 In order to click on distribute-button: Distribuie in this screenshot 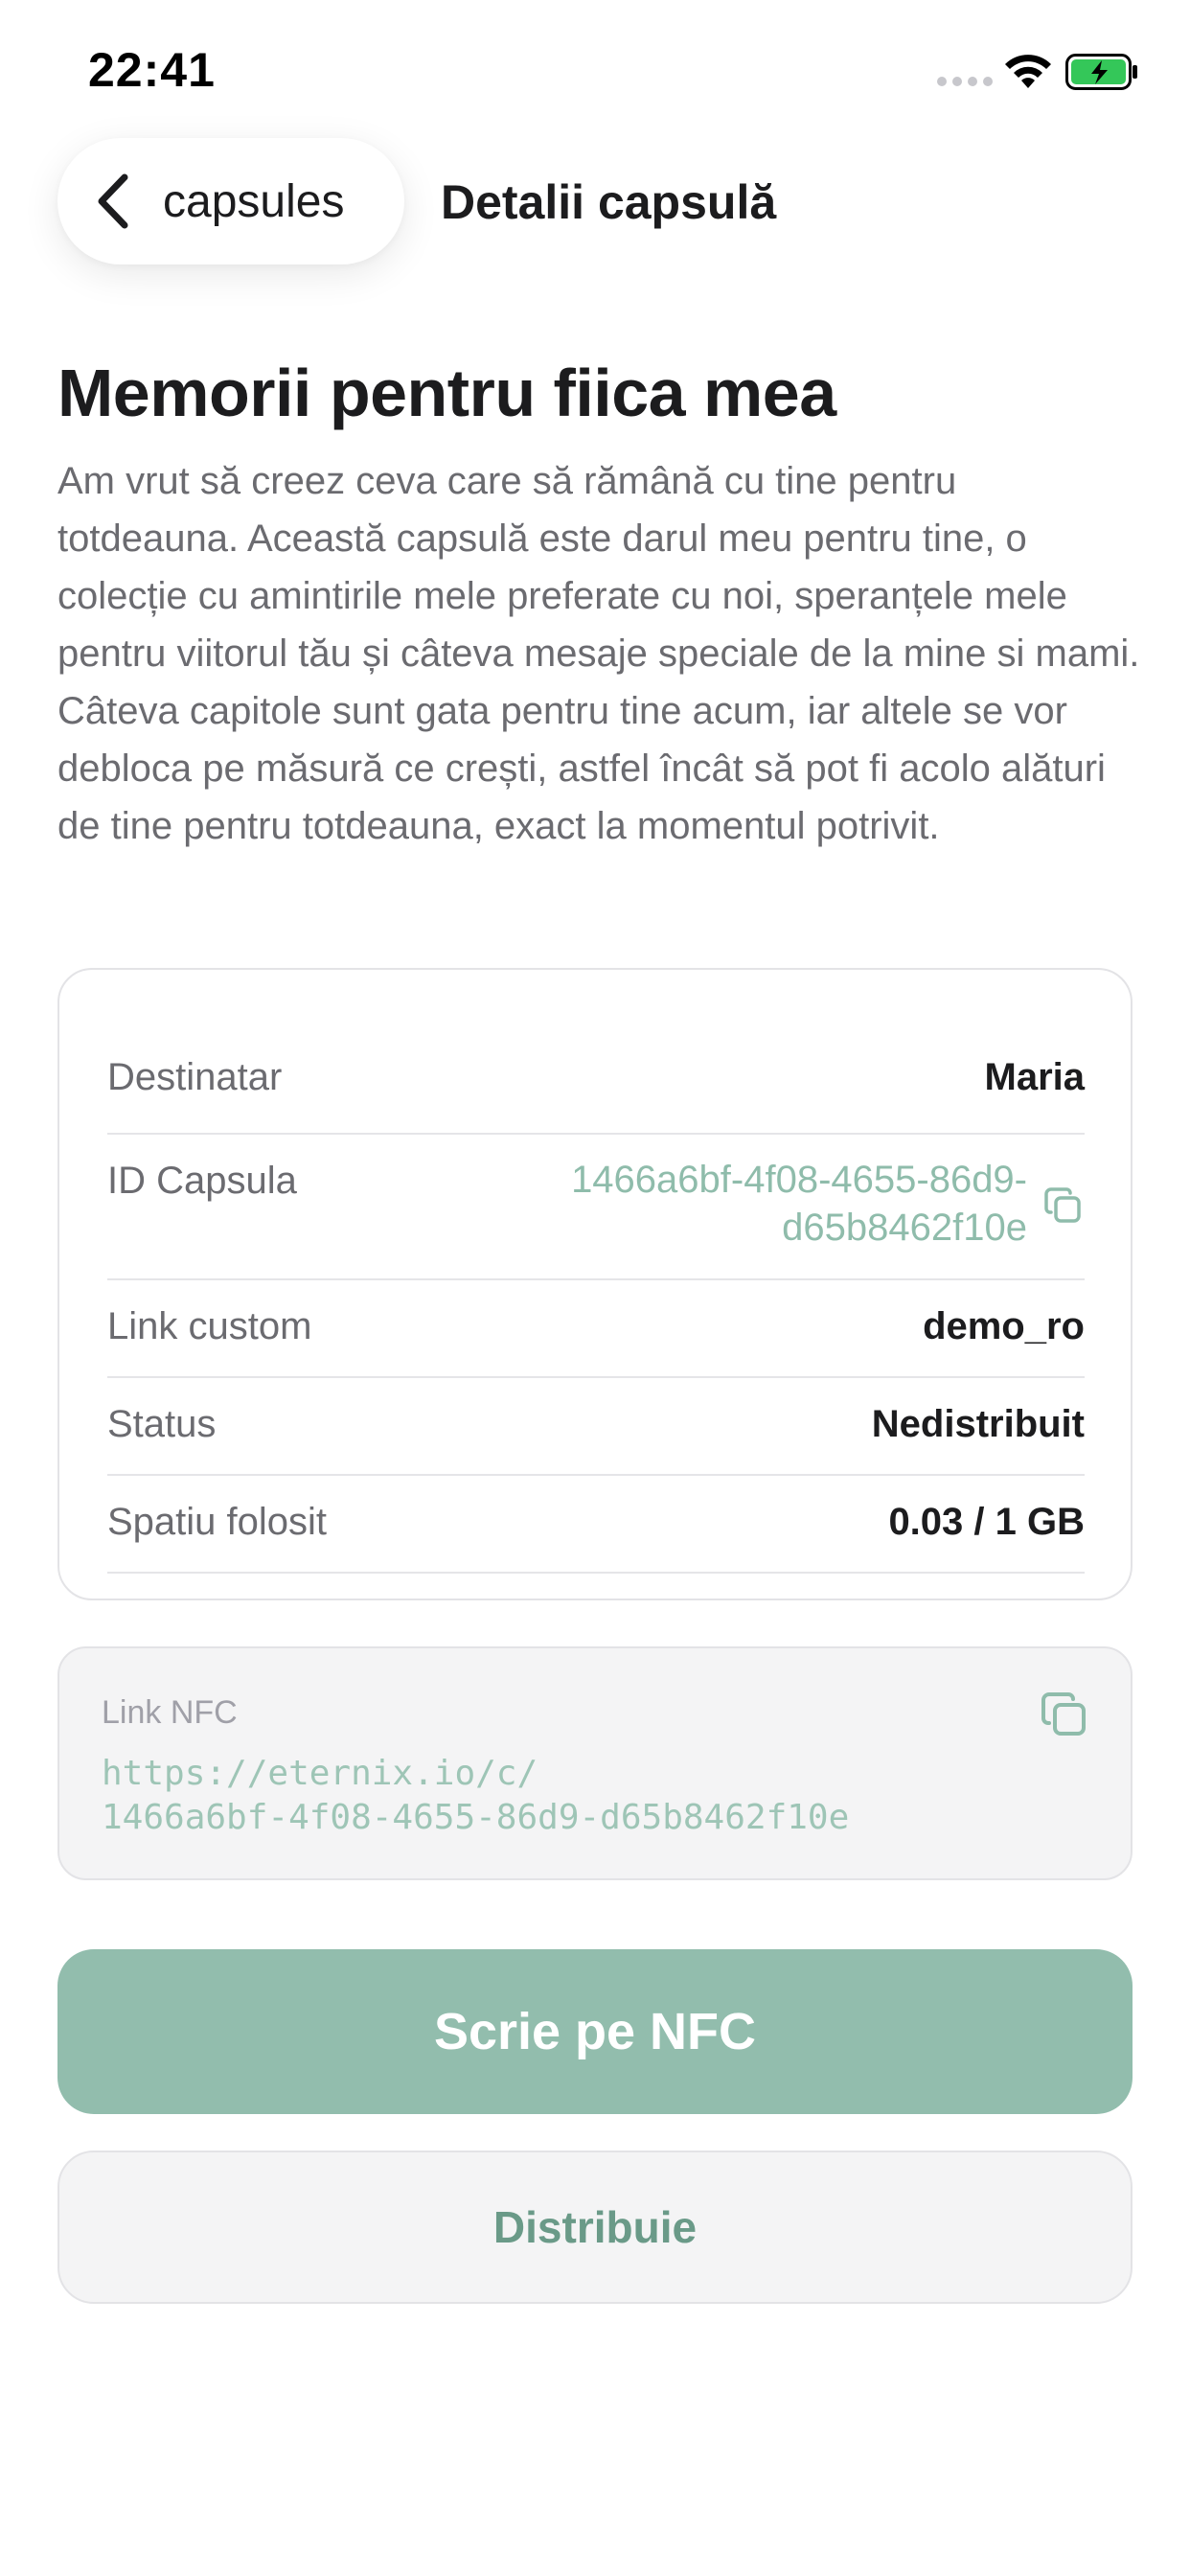, I will do `click(595, 2227)`.